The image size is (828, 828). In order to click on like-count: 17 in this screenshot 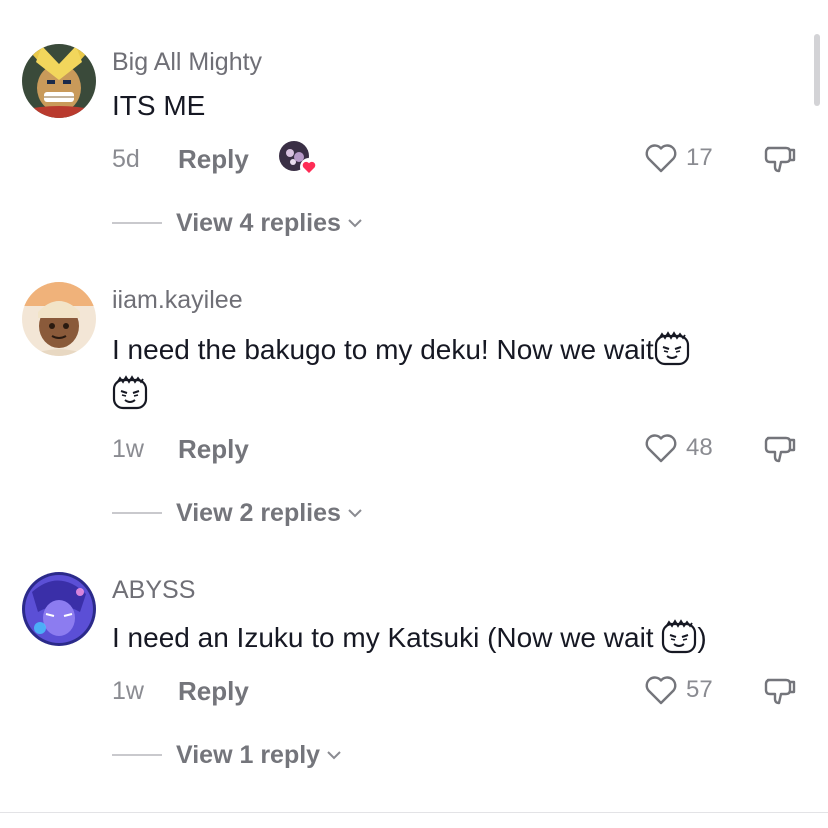, I will do `click(699, 157)`.